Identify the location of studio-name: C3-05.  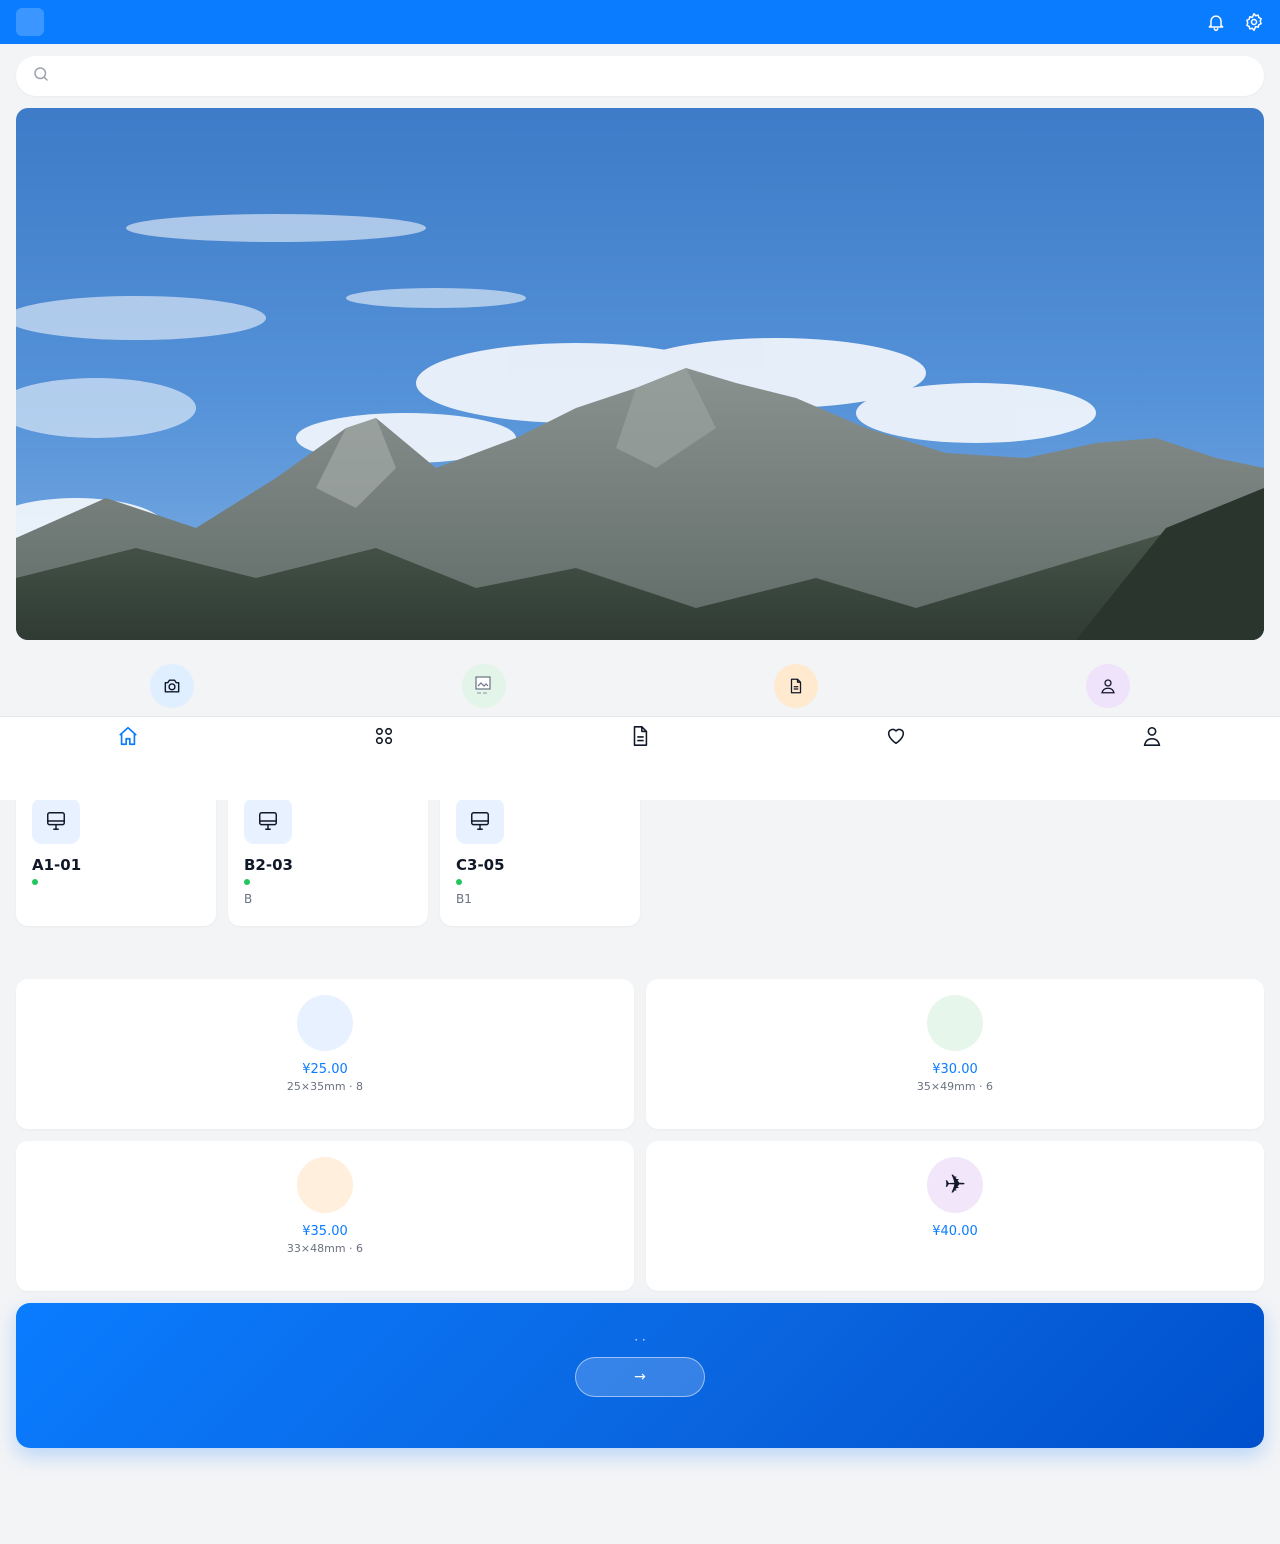
(480, 865).